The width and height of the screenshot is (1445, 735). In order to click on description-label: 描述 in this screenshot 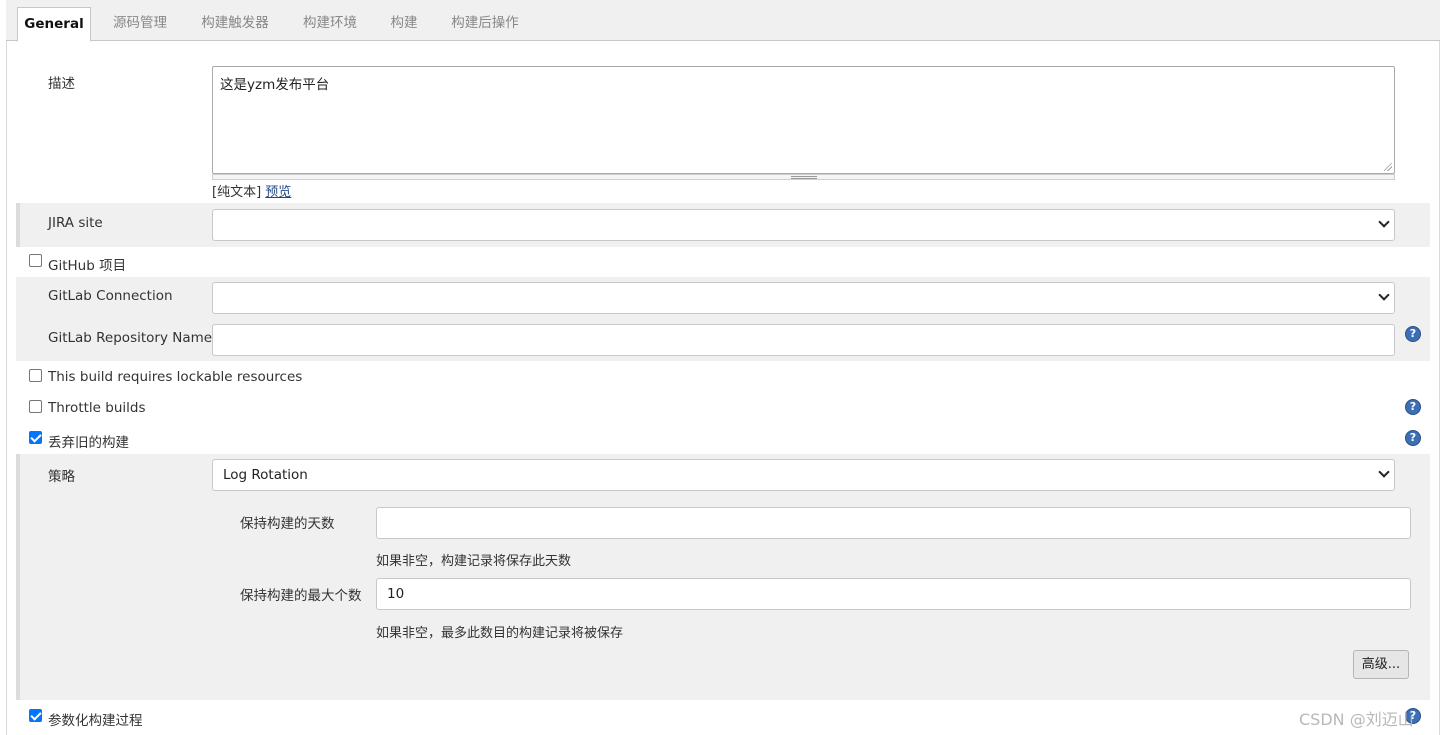, I will do `click(61, 84)`.